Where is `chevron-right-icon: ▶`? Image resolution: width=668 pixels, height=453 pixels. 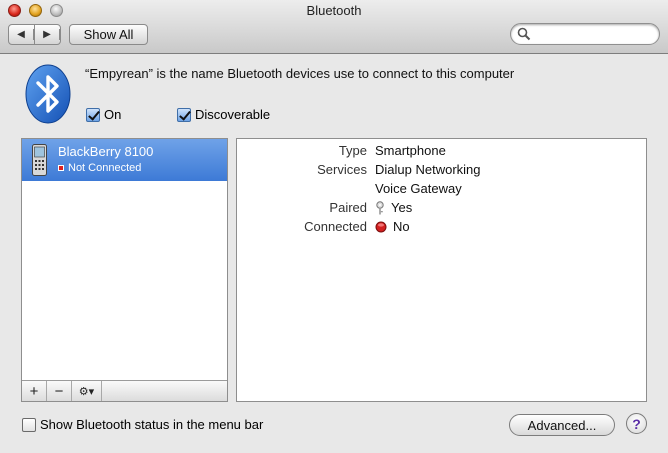 chevron-right-icon: ▶ is located at coordinates (47, 34).